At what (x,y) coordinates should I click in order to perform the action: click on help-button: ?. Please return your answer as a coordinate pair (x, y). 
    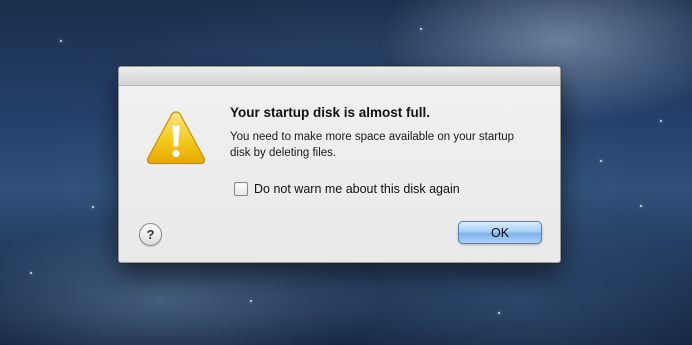
    Looking at the image, I should click on (150, 234).